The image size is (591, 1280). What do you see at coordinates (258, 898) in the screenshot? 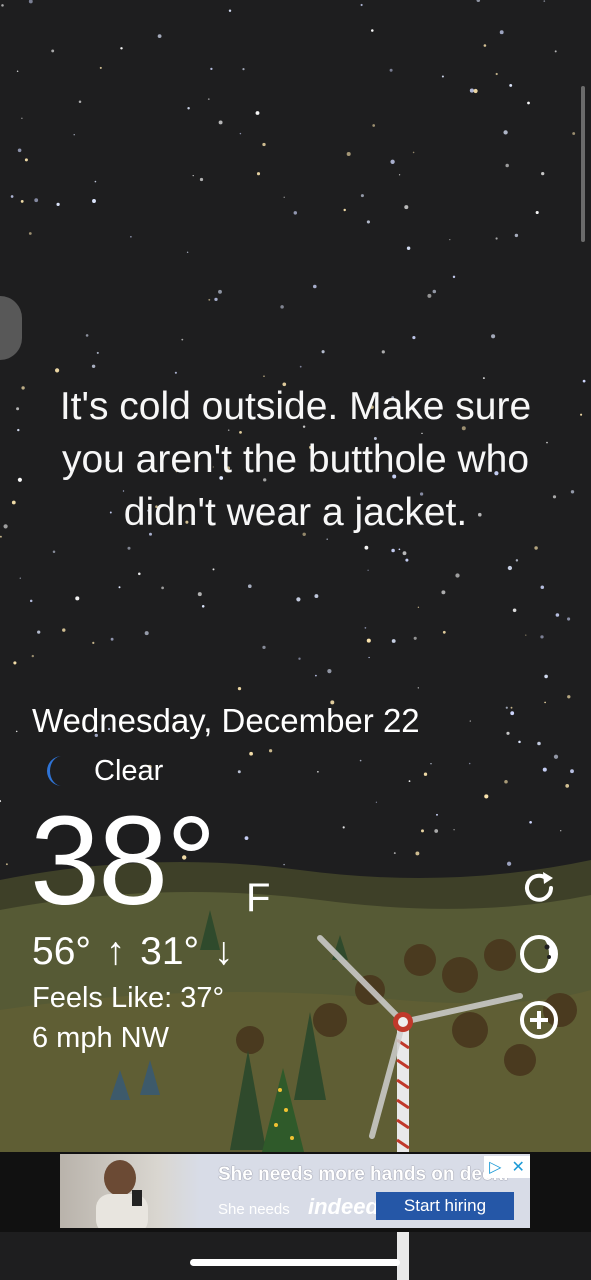
I see `temperature-unit: F` at bounding box center [258, 898].